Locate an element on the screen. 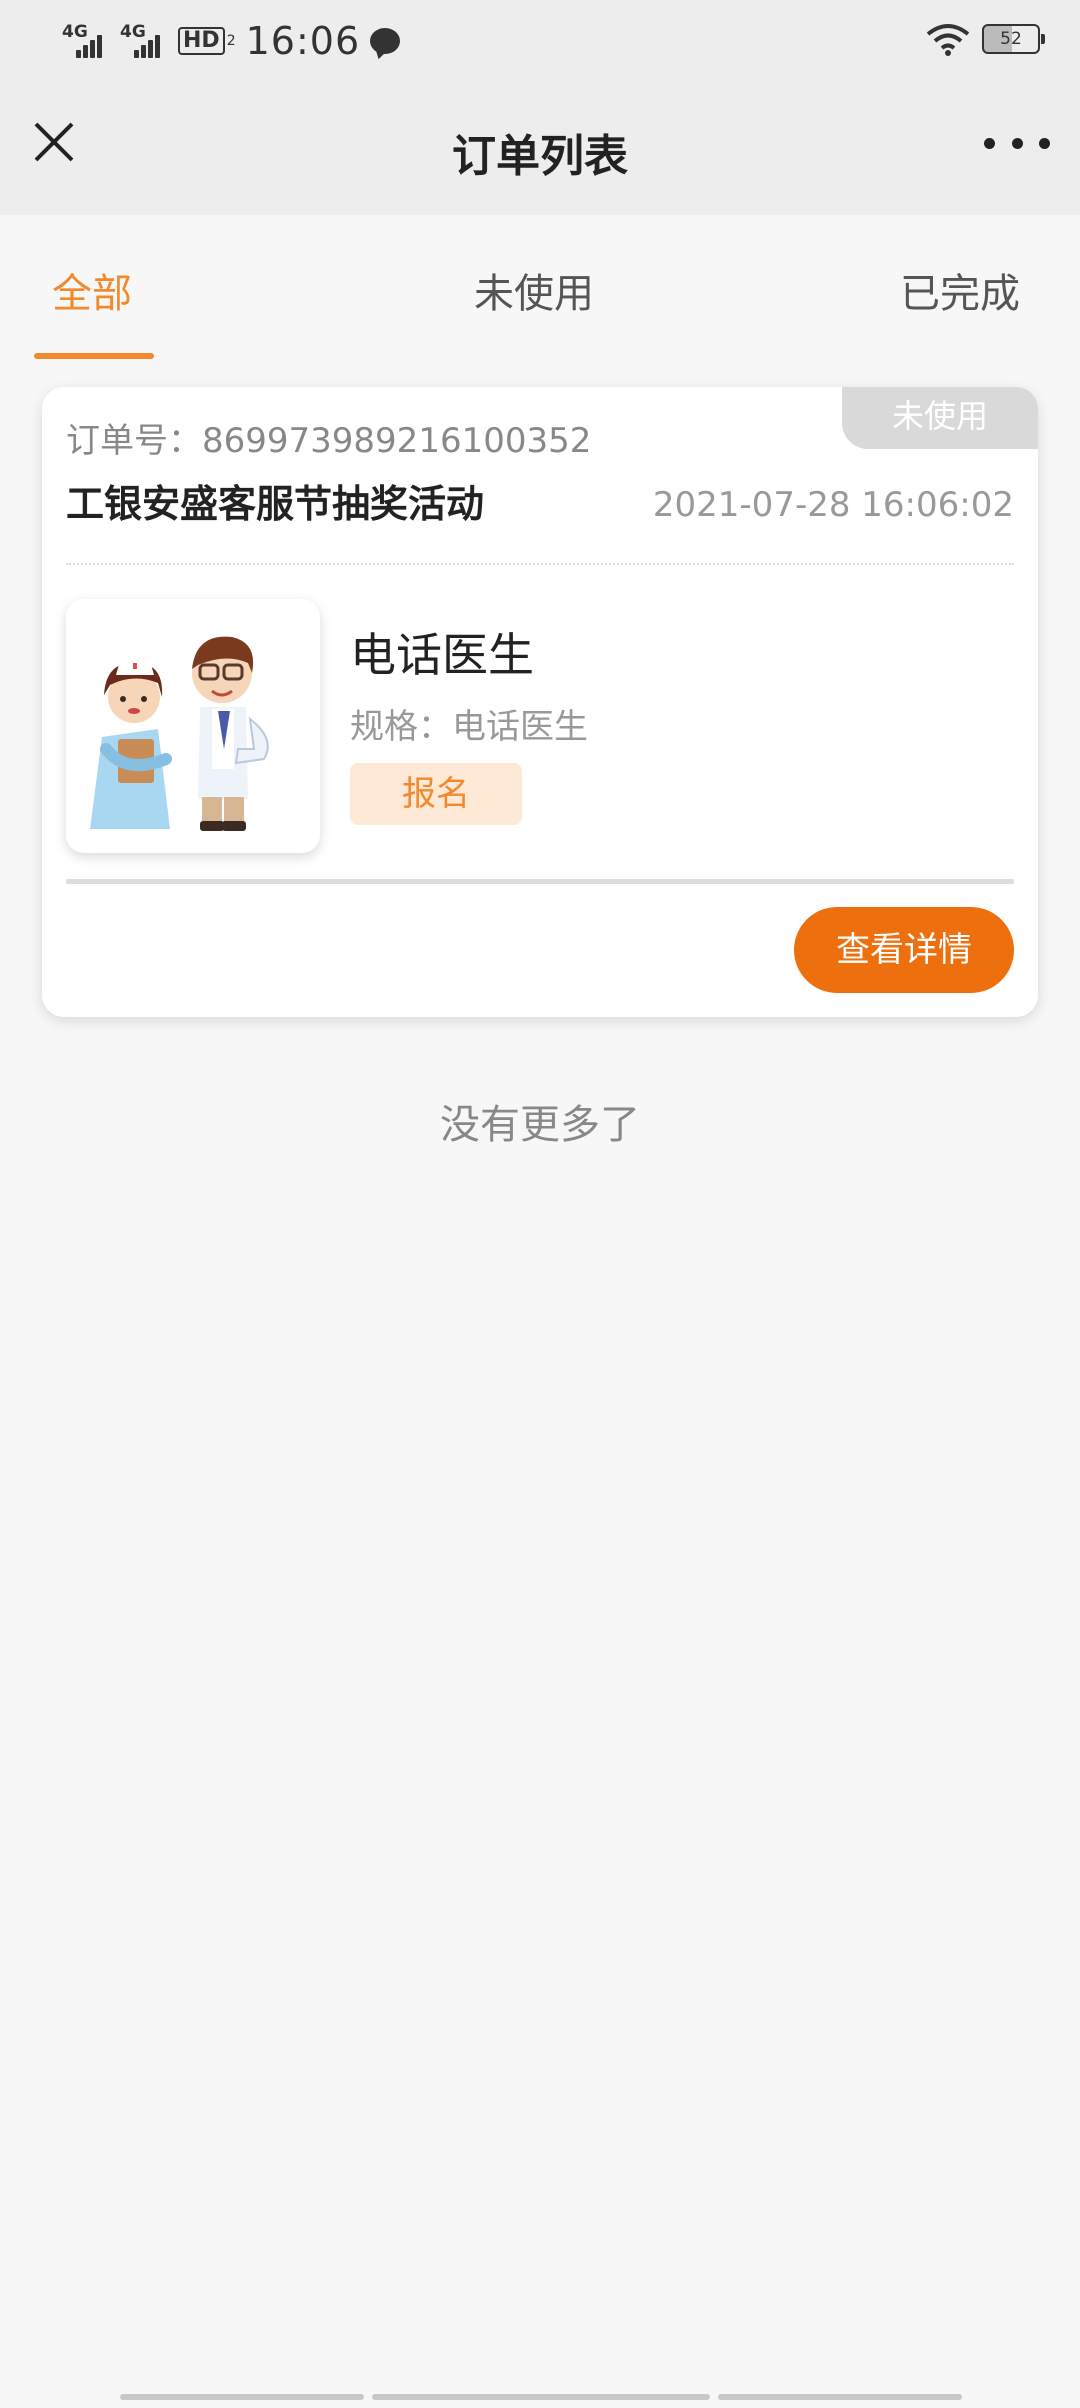 Image resolution: width=1080 pixels, height=2408 pixels. product-image is located at coordinates (193, 726).